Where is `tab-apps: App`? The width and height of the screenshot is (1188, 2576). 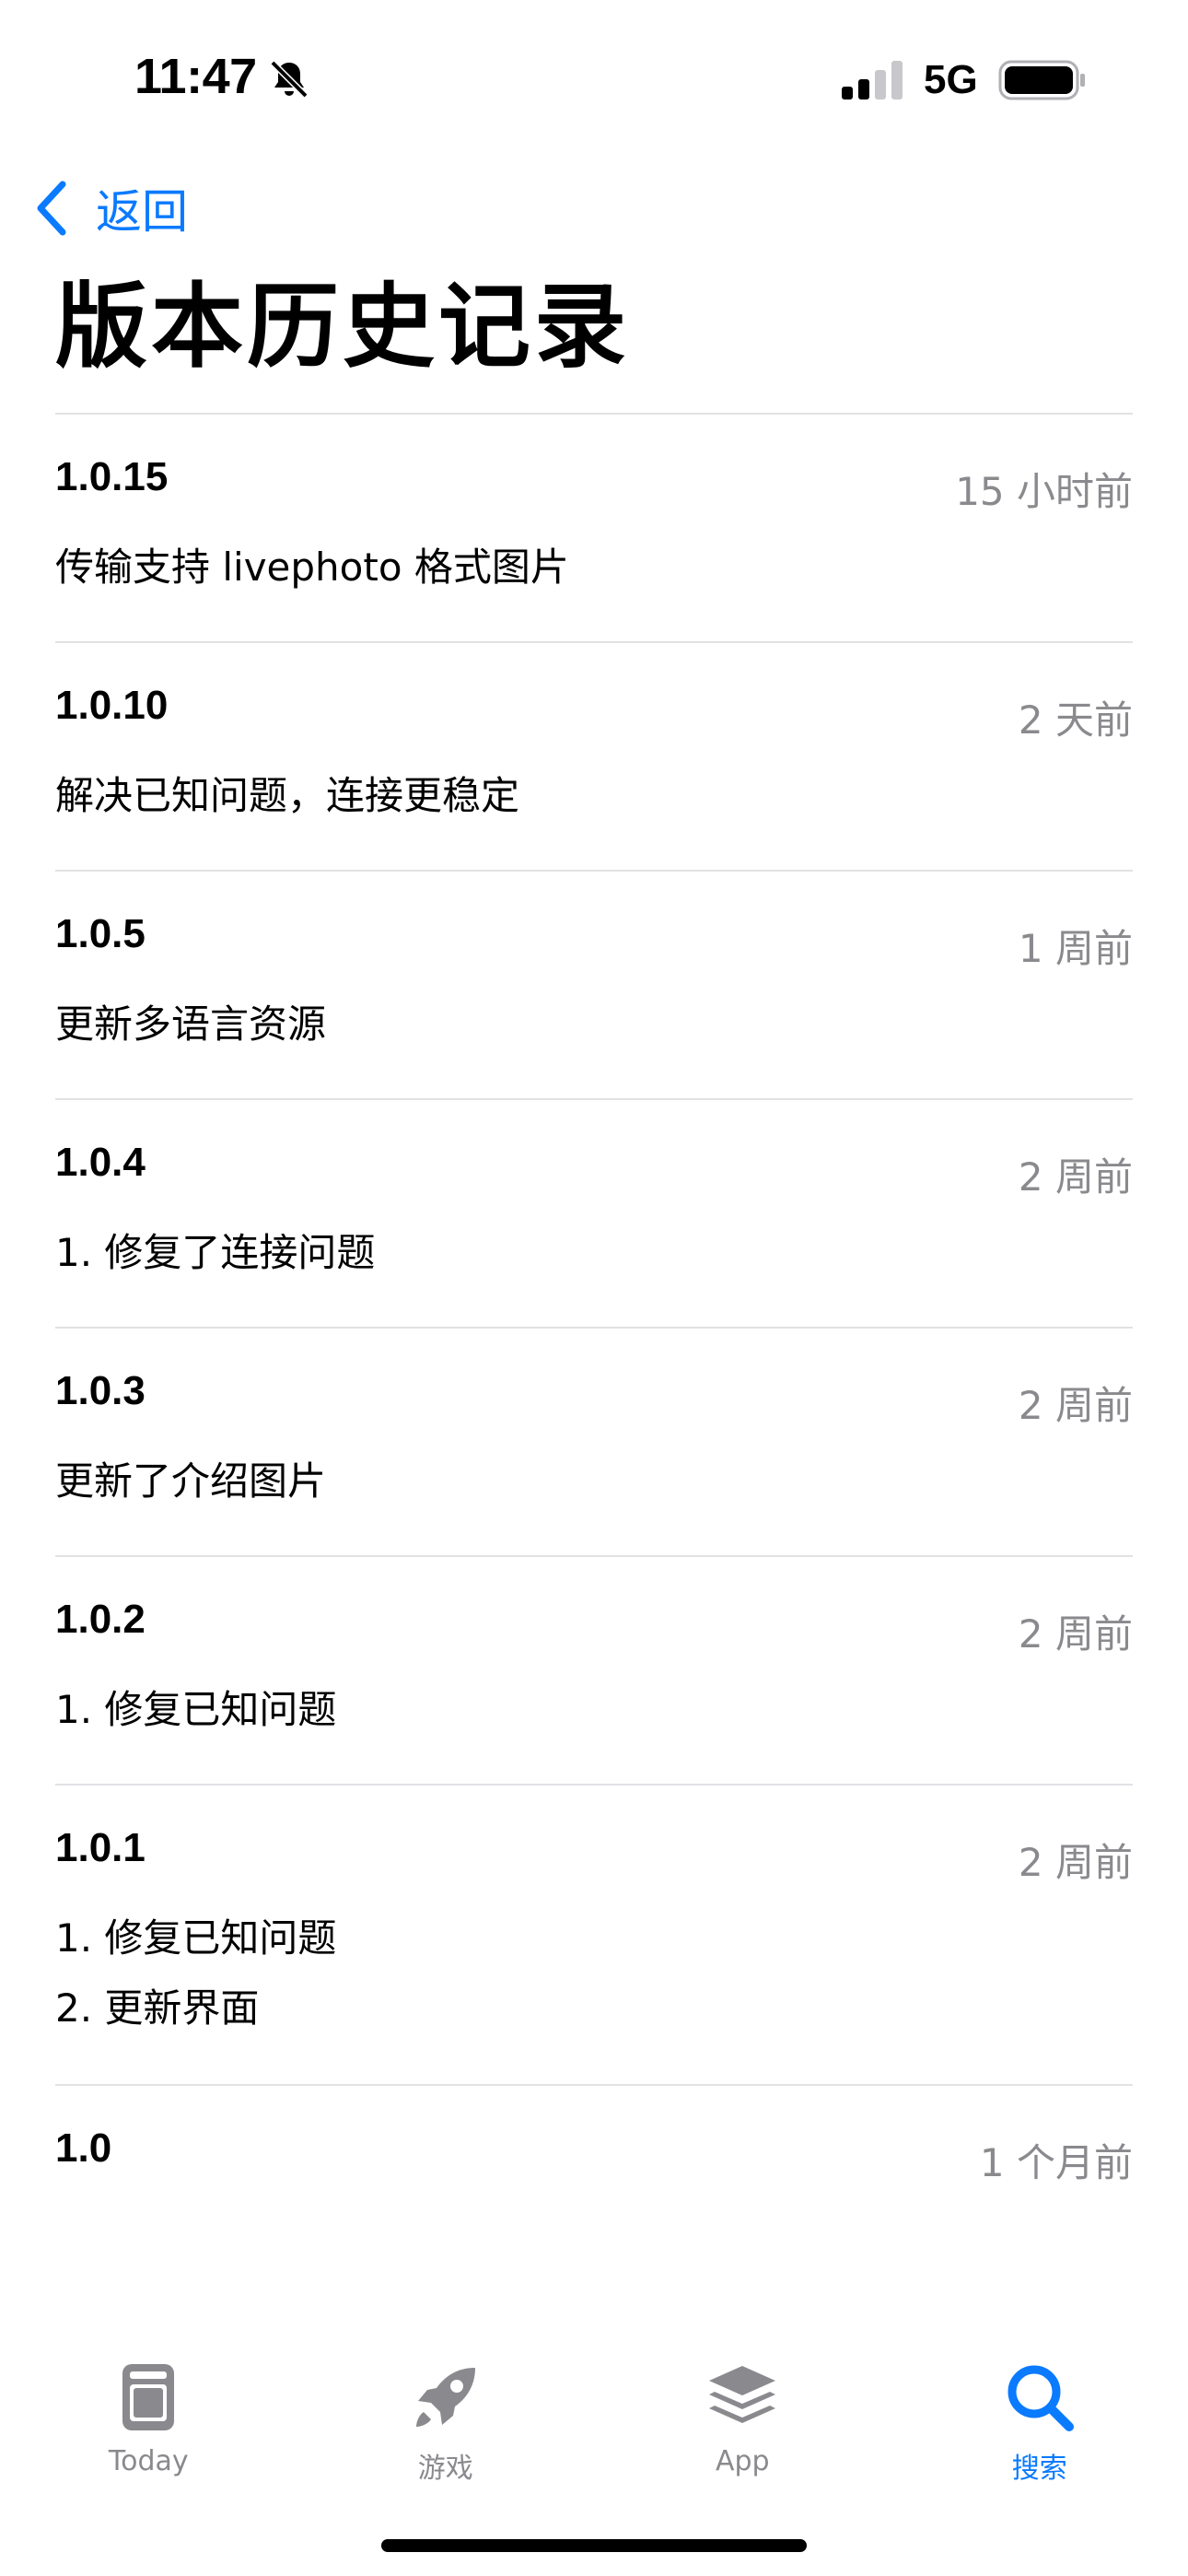
tab-apps: App is located at coordinates (742, 2418).